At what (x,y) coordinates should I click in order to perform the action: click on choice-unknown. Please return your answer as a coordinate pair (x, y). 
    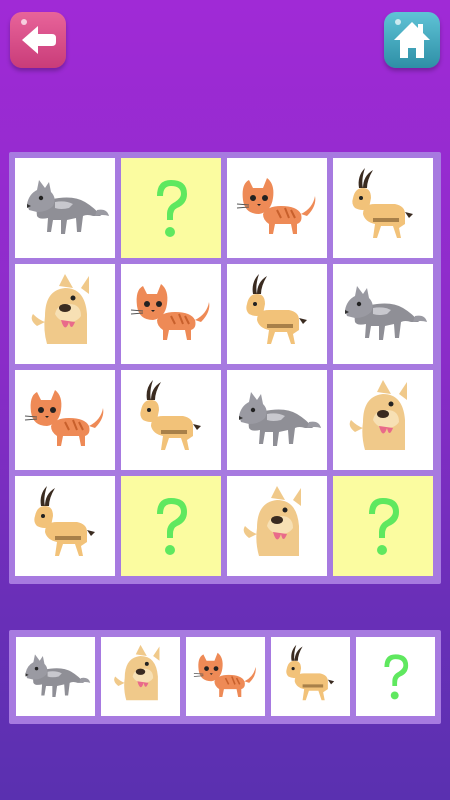
    Looking at the image, I should click on (395, 676).